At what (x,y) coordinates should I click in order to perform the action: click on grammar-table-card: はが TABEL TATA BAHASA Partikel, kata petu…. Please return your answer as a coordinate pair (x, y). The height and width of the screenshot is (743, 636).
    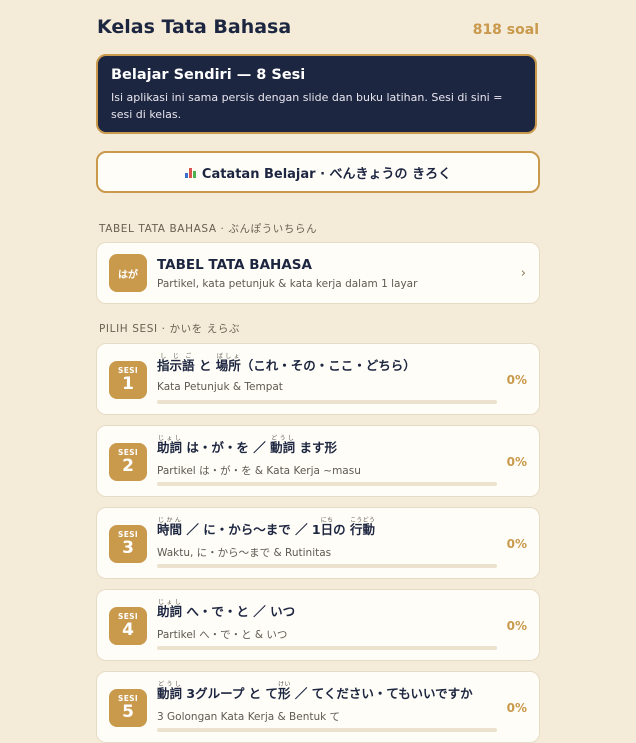
    Looking at the image, I should click on (318, 273).